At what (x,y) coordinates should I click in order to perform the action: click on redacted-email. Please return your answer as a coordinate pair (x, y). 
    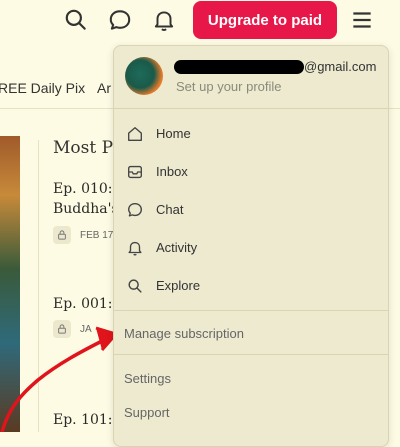
    Looking at the image, I should click on (239, 67).